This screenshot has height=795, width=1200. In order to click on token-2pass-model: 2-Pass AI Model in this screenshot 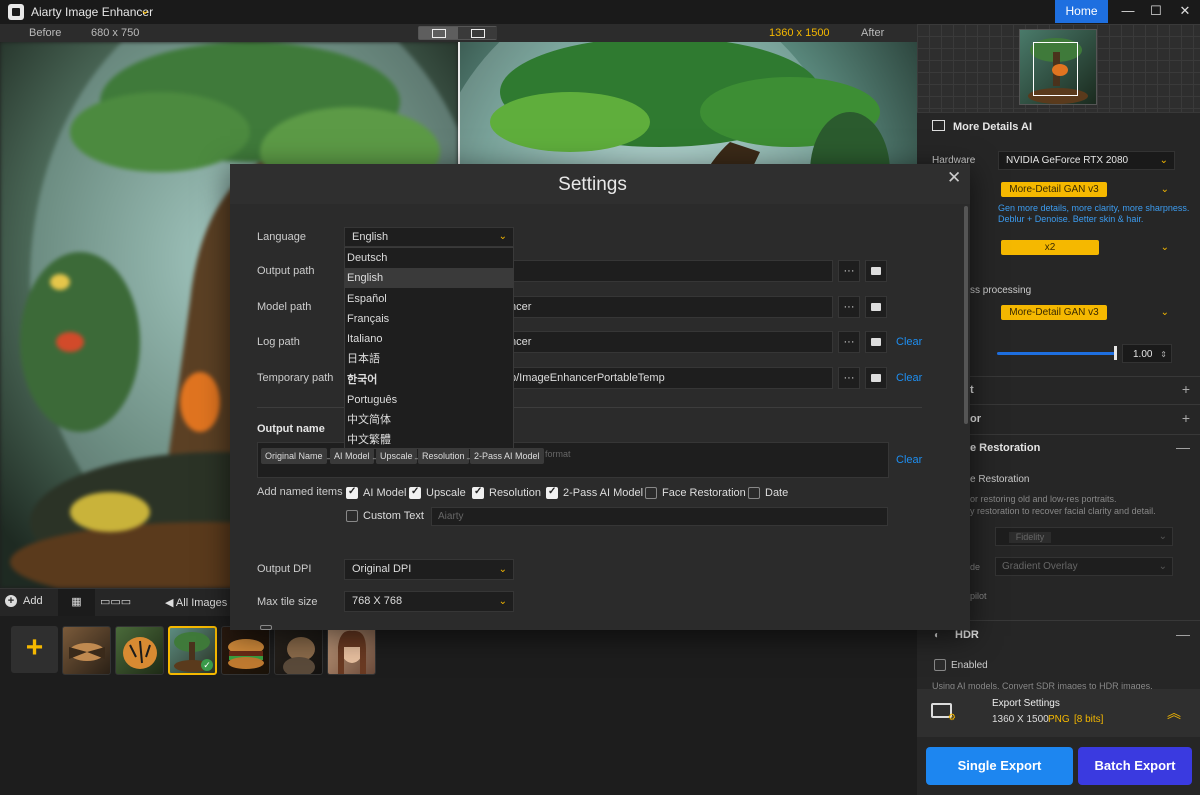, I will do `click(507, 456)`.